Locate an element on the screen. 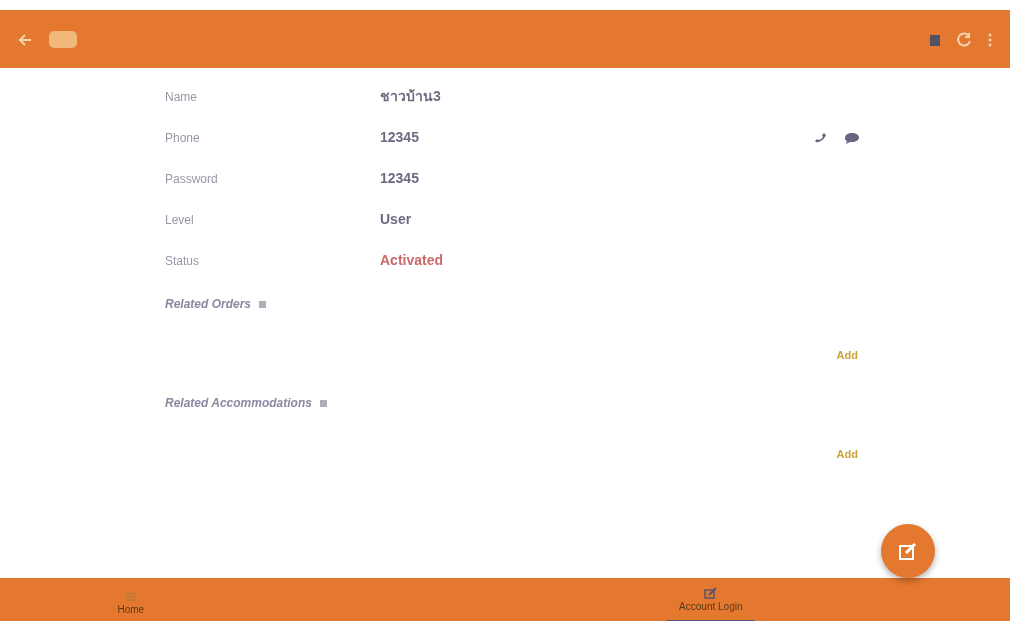 The width and height of the screenshot is (1010, 621). field-label: Status is located at coordinates (183, 261).